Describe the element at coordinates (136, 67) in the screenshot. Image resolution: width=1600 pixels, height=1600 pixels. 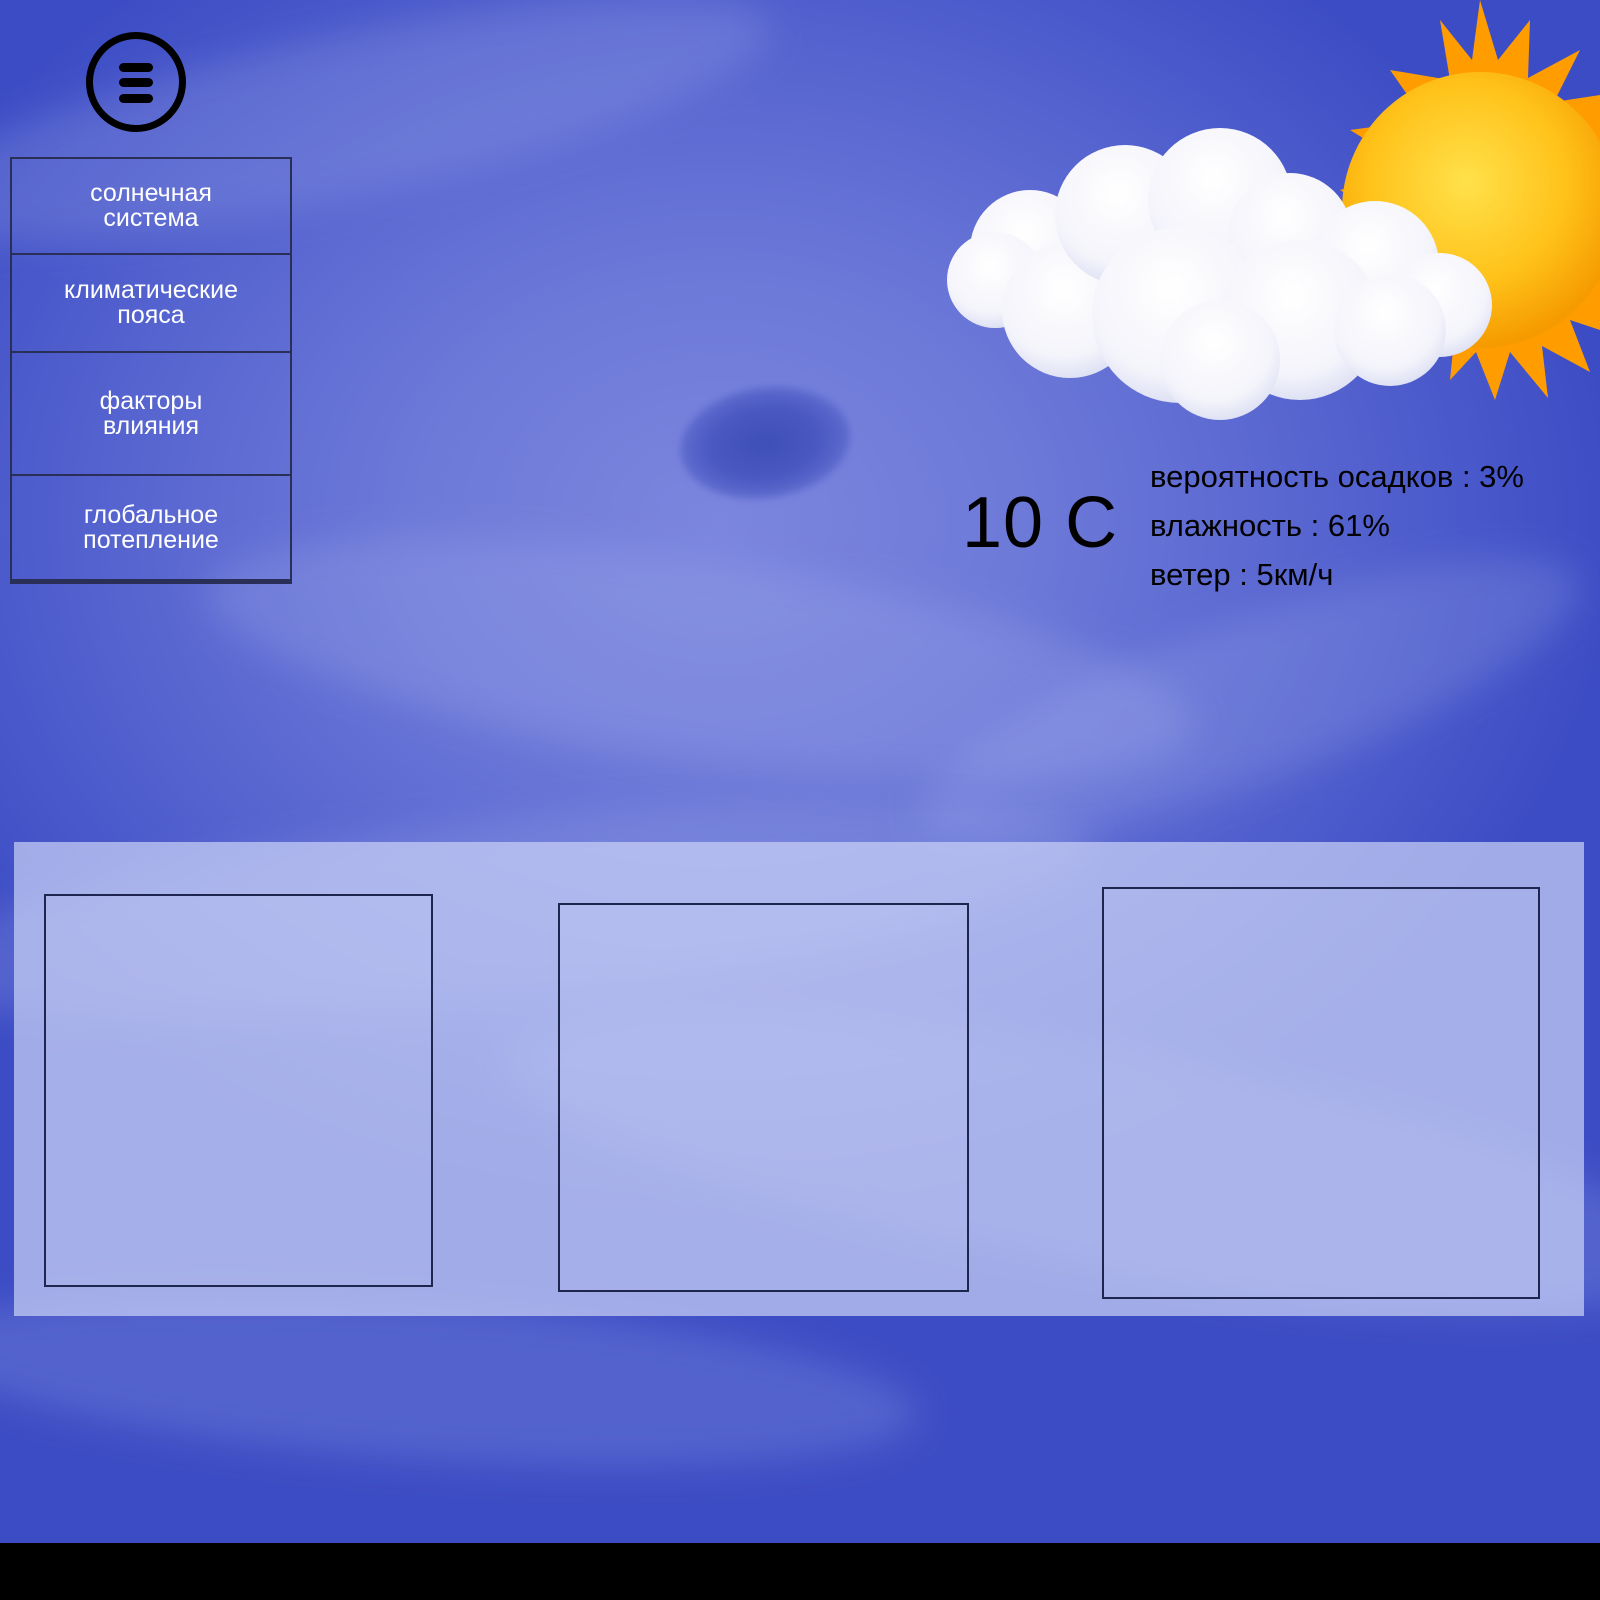
I see `hamburger-menu-icon` at that location.